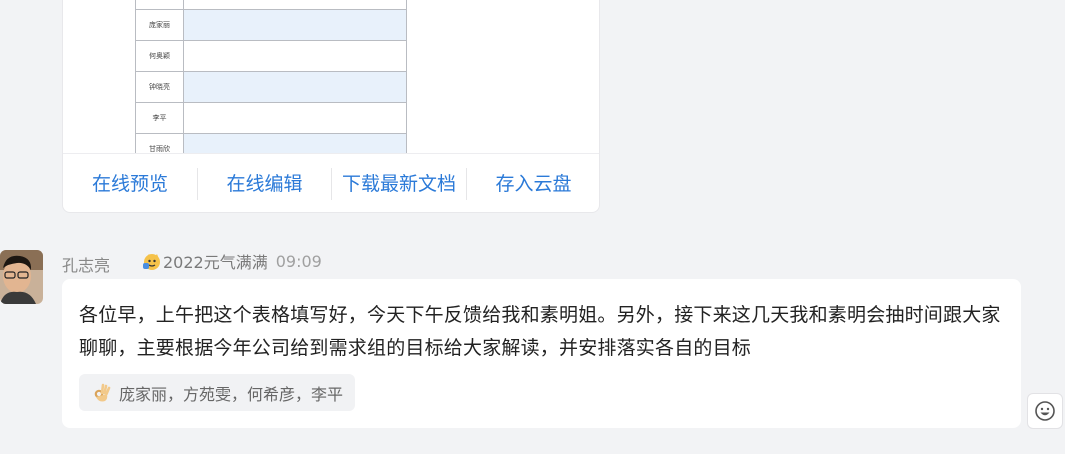 This screenshot has width=1065, height=454. Describe the element at coordinates (399, 183) in the screenshot. I see `download-latest-button: 下载最新文档` at that location.